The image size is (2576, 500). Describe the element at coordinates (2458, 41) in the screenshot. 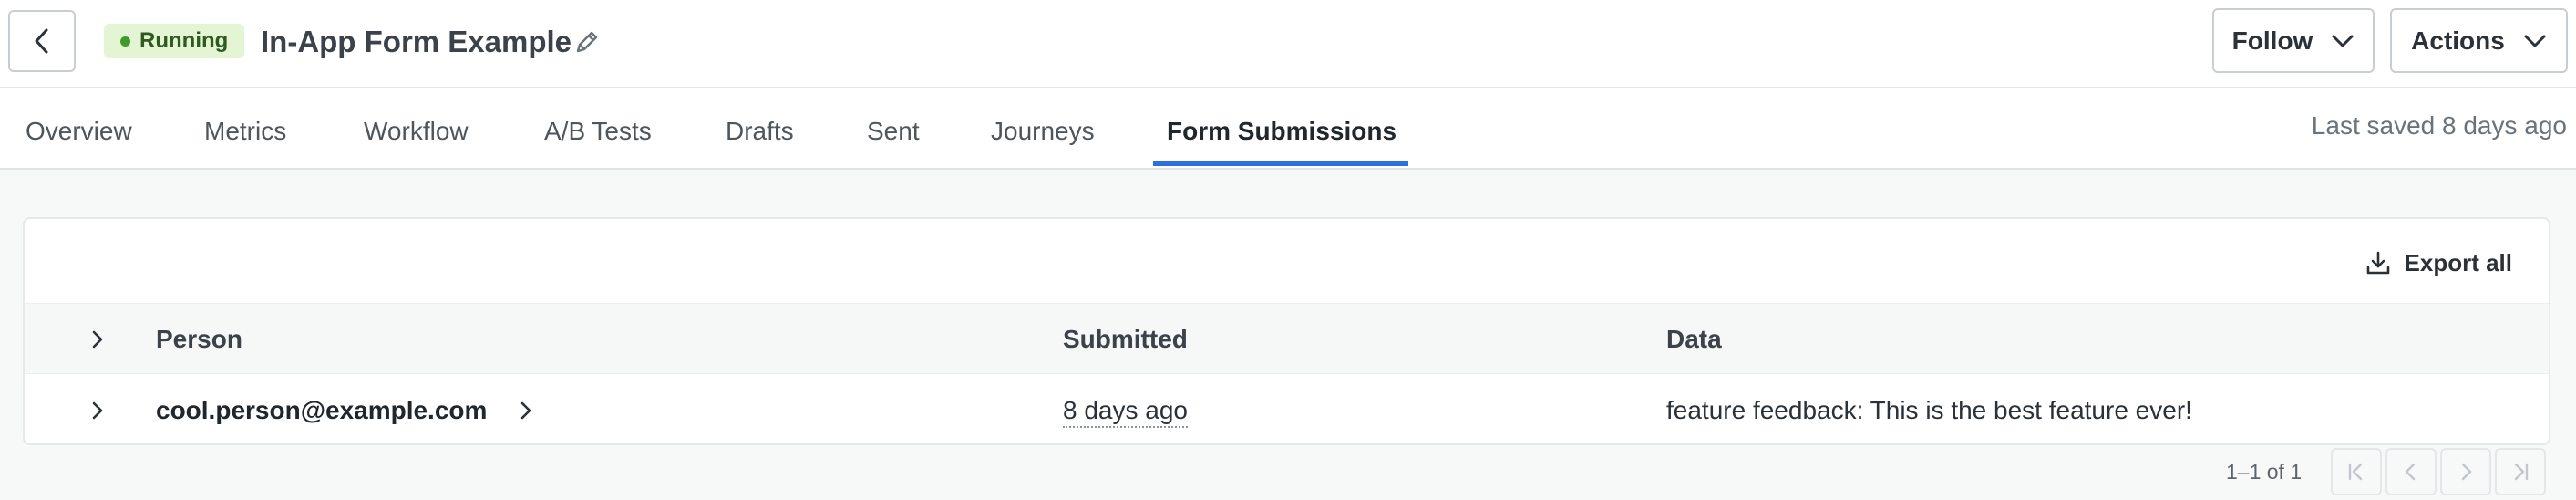

I see `actions-label: Actions` at that location.